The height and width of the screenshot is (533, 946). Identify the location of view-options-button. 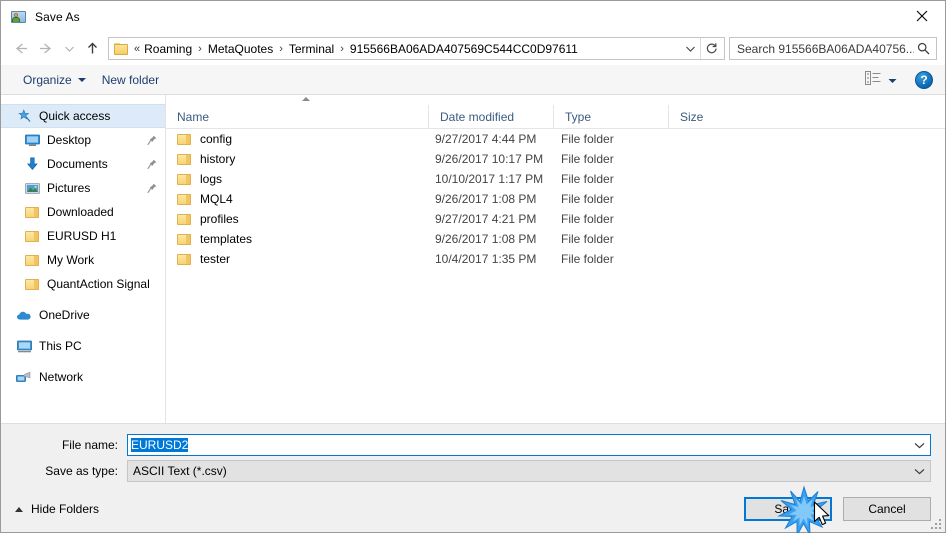
(881, 80).